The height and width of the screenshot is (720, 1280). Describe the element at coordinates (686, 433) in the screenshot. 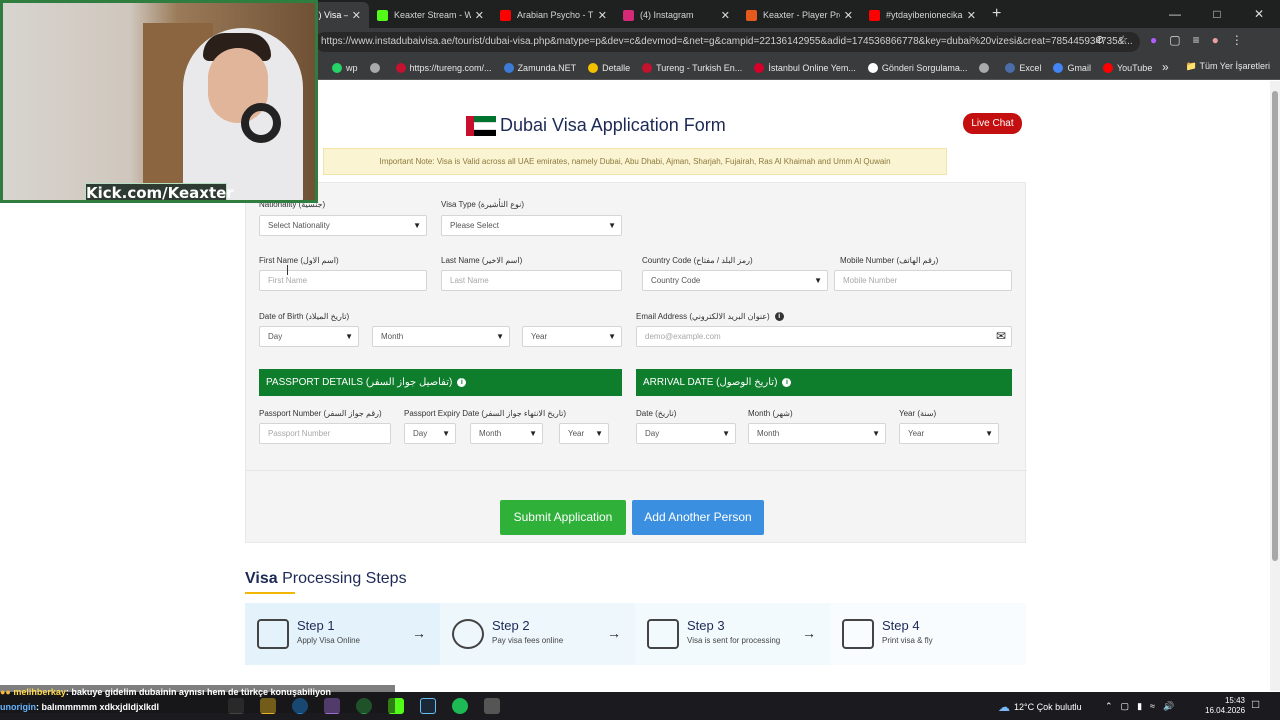

I see `arrival-day-select: Day ▼` at that location.